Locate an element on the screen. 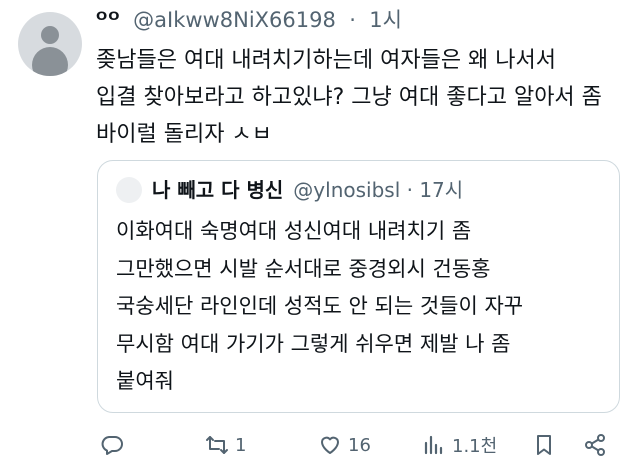  reply-icon is located at coordinates (112, 445).